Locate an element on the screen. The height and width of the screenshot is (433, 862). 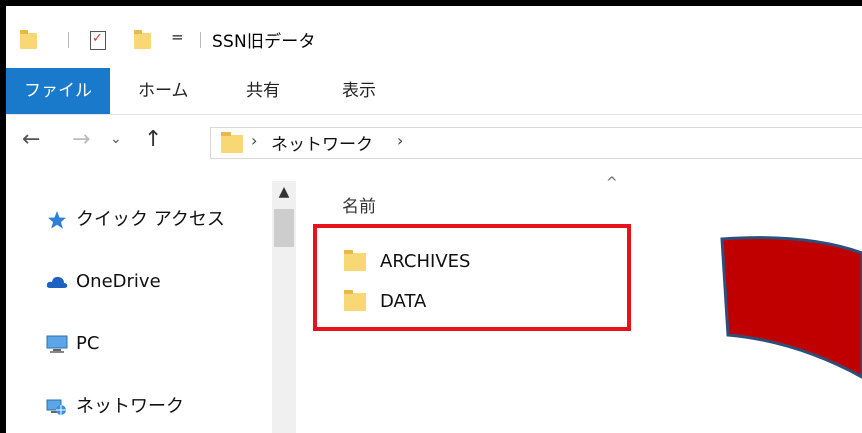
nav-label: ネットワーク is located at coordinates (130, 406).